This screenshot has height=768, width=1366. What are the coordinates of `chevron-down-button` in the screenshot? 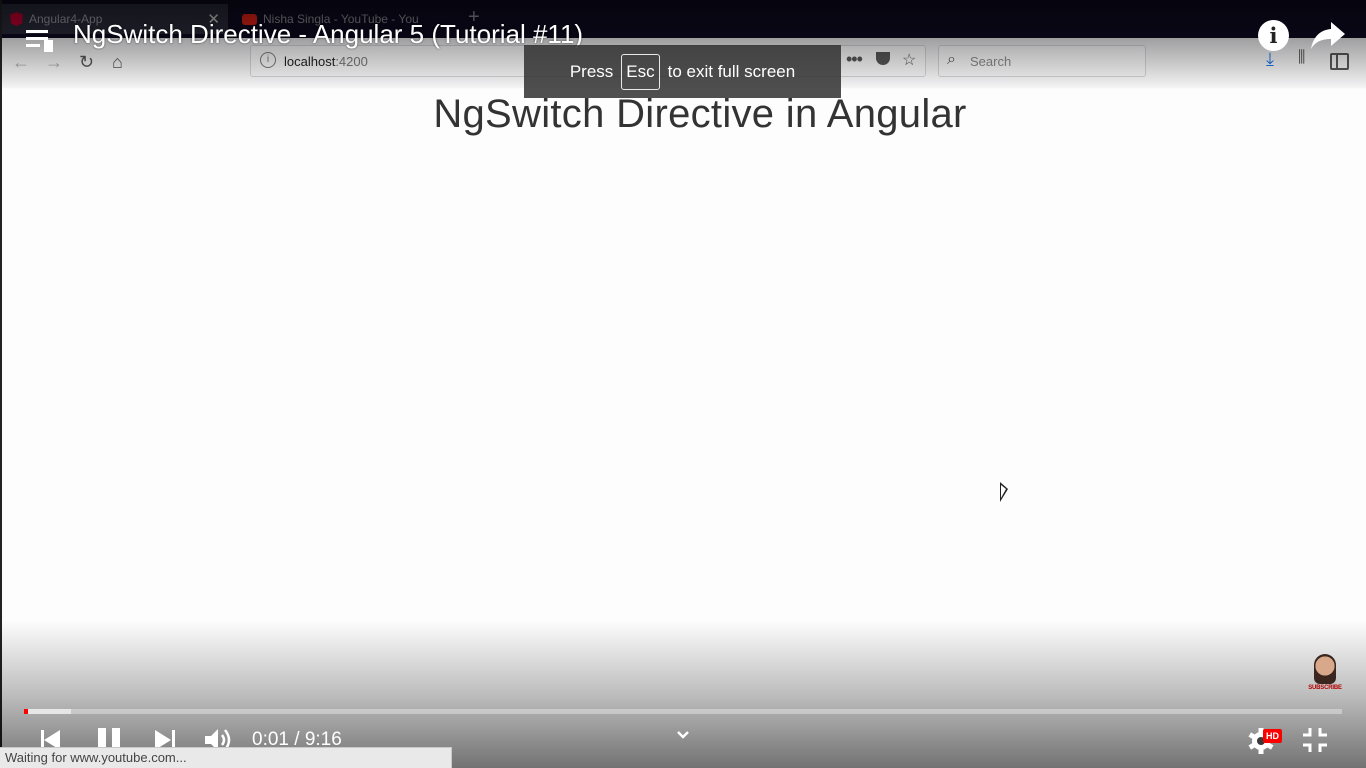 It's located at (683, 734).